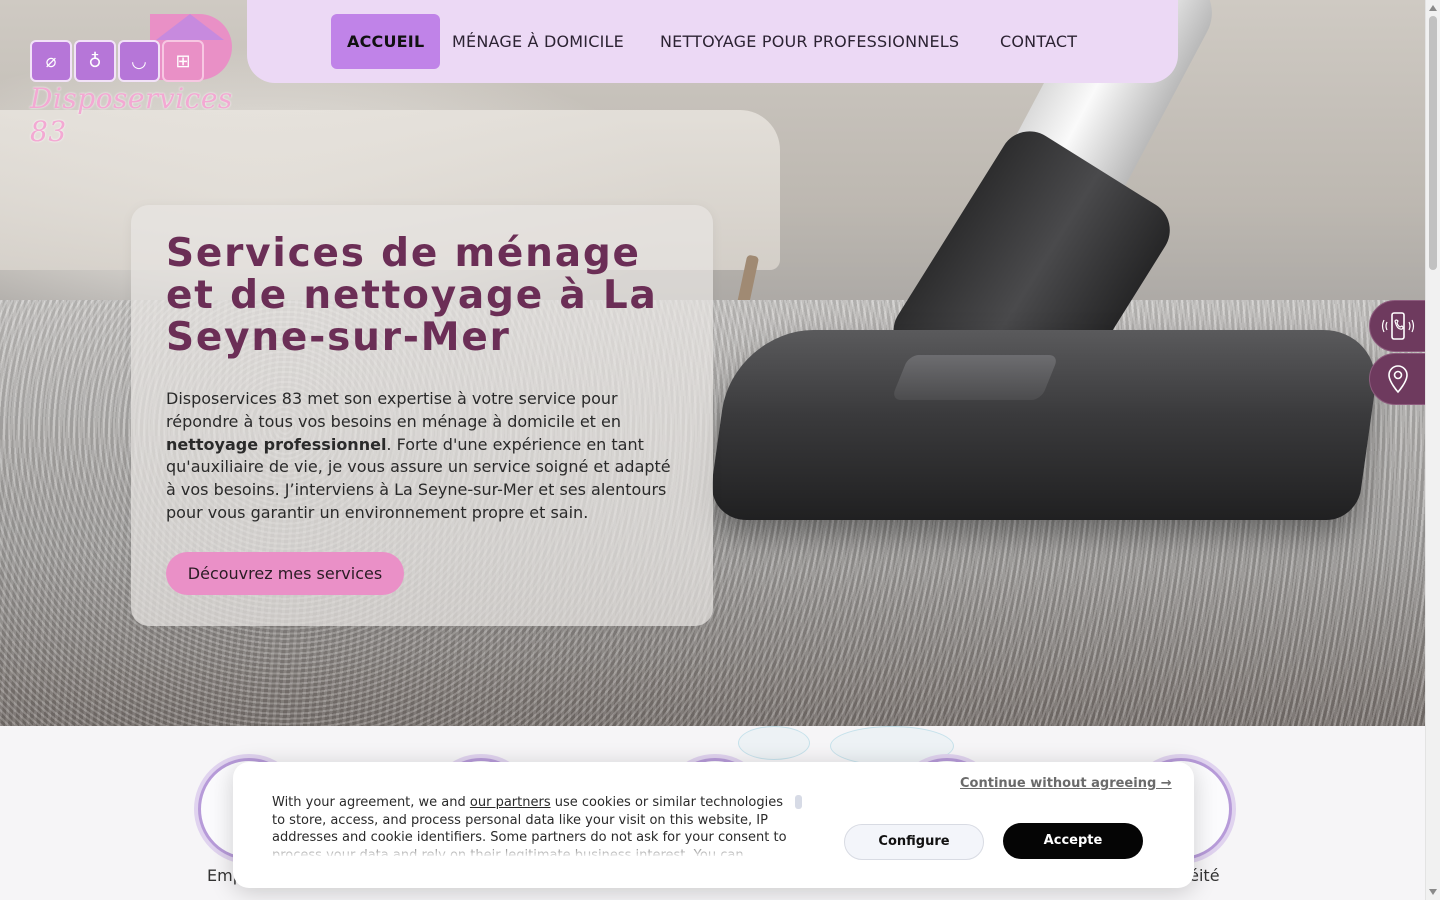 The image size is (1440, 900). I want to click on cookie-text-start: With your agreement, we and, so click(371, 802).